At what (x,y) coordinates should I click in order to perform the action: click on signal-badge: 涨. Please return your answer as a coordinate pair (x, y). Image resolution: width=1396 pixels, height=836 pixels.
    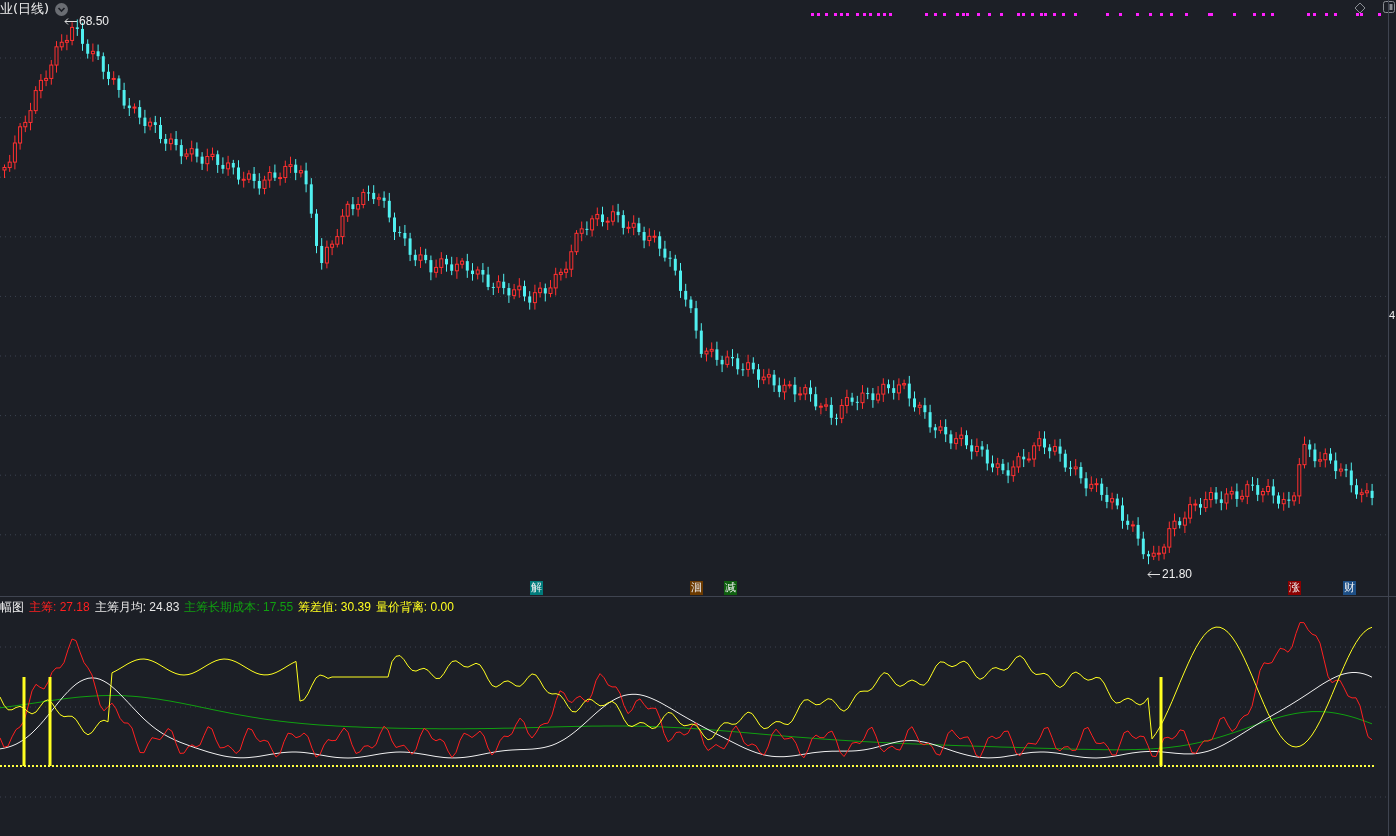
    Looking at the image, I should click on (1294, 588).